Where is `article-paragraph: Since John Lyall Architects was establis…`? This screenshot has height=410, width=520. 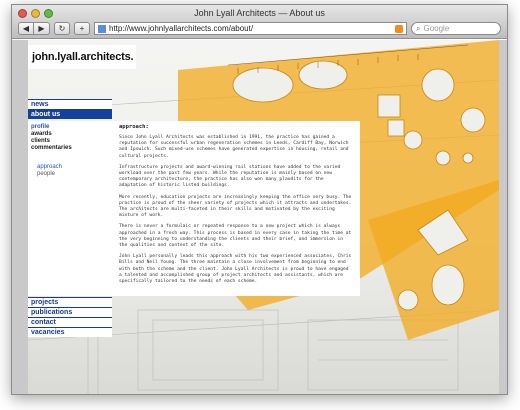
article-paragraph: Since John Lyall Architects was establis… is located at coordinates (234, 147).